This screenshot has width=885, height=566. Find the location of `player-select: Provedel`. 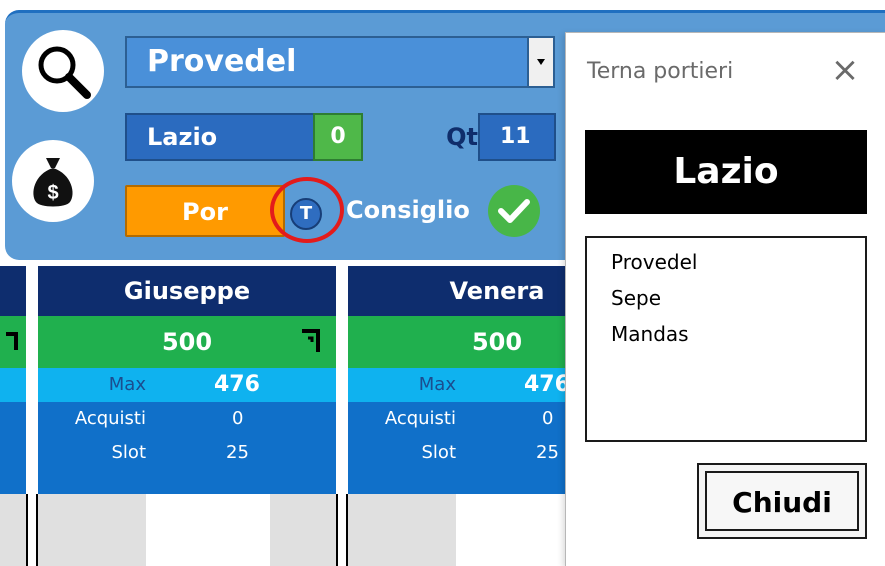

player-select: Provedel is located at coordinates (340, 62).